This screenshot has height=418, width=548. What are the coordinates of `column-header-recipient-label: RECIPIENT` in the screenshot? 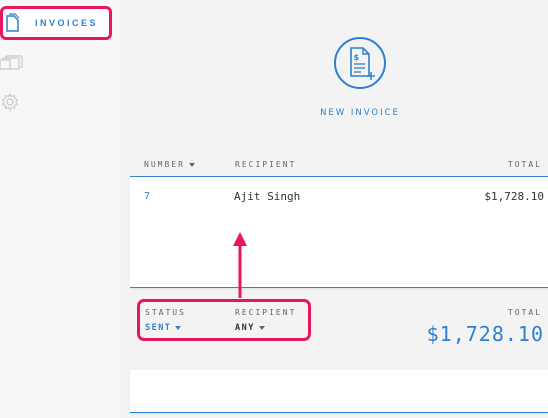 It's located at (266, 164).